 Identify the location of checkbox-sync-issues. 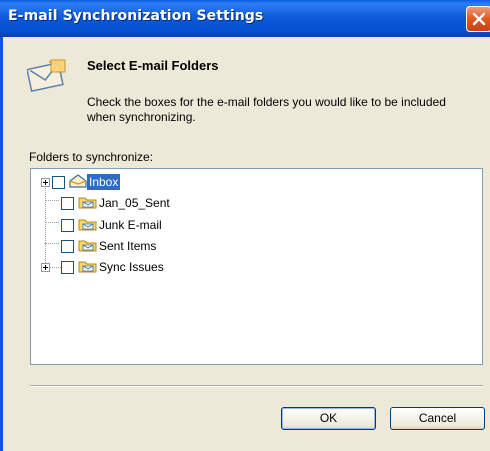
(67, 267).